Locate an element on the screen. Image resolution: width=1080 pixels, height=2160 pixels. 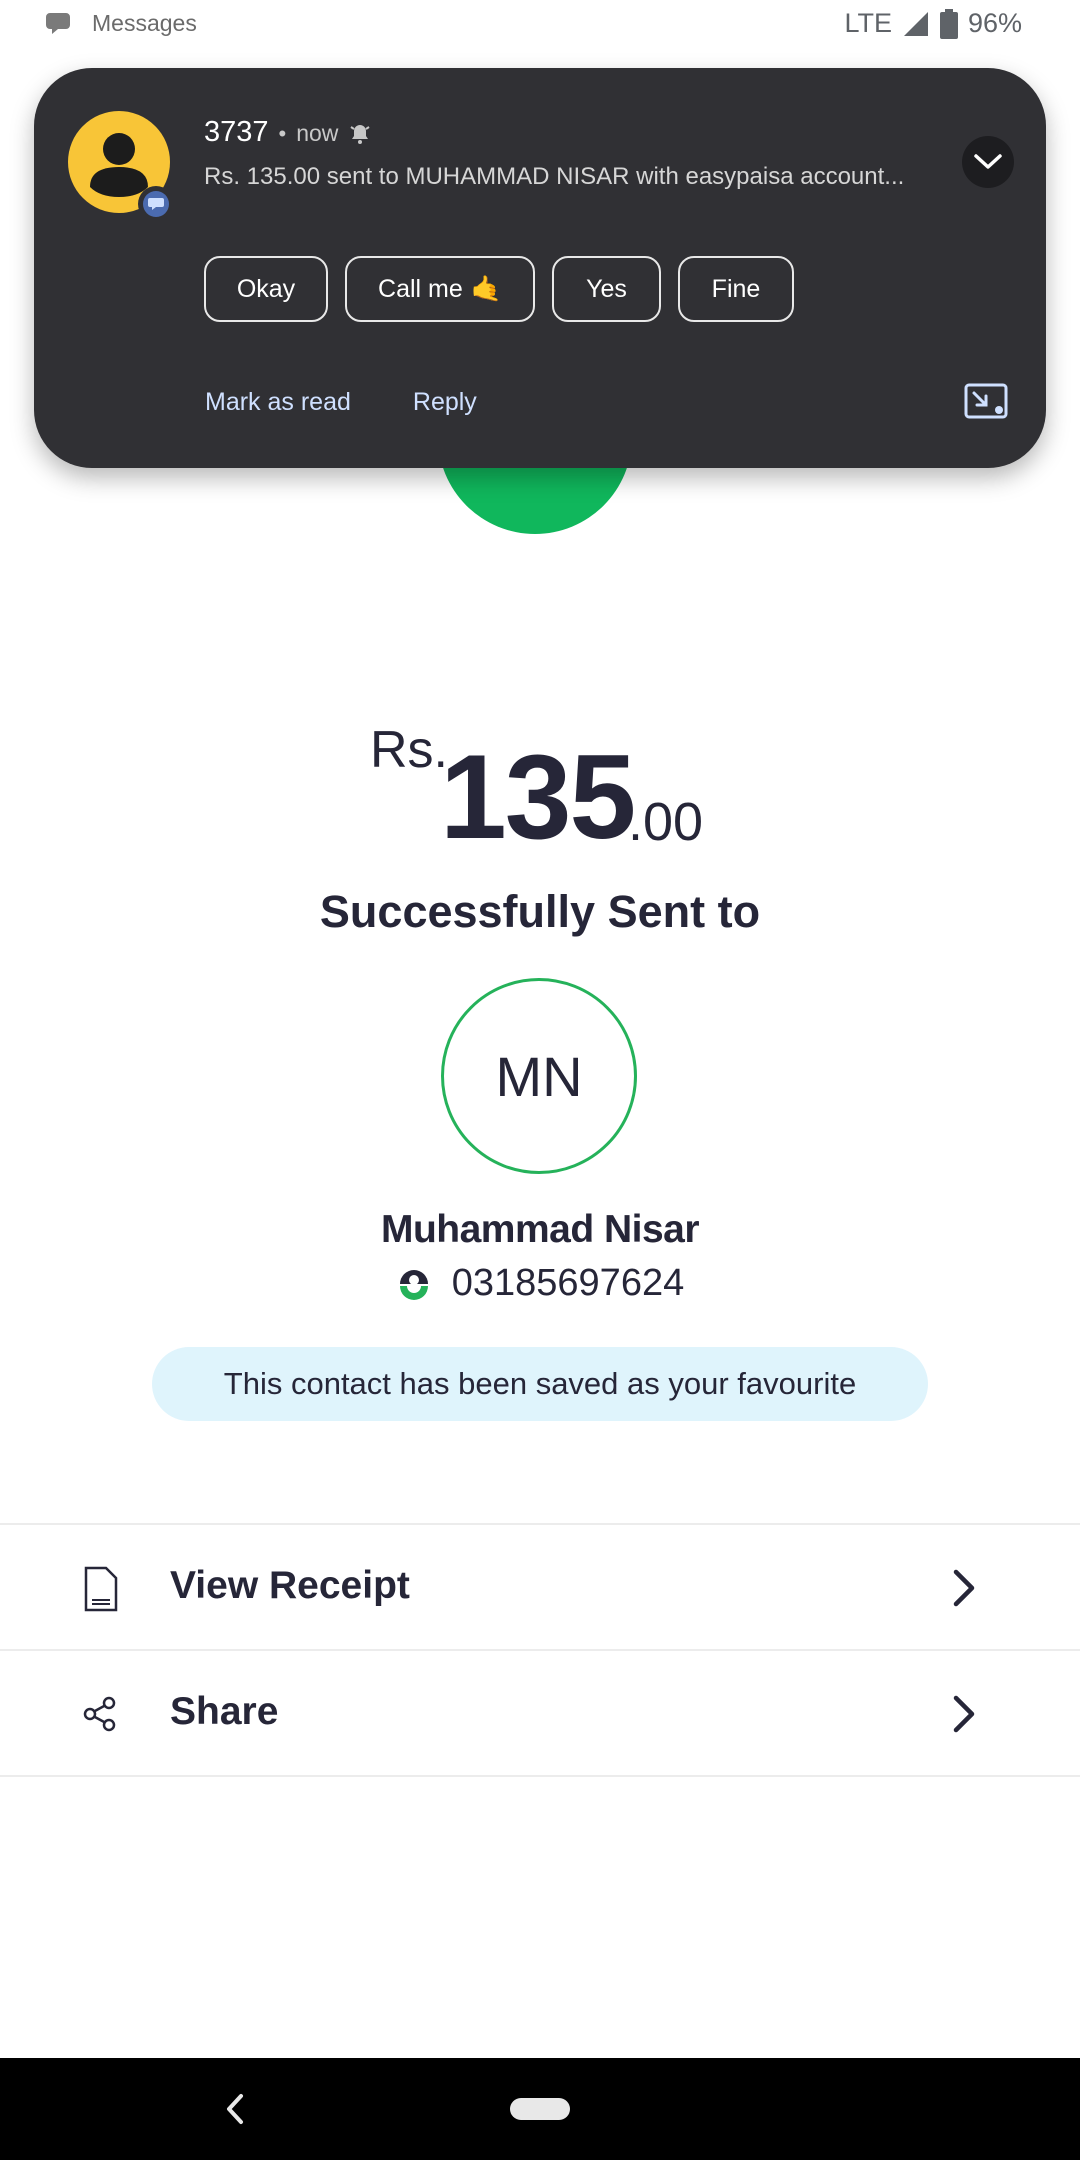
amount-currency: Rs. is located at coordinates (409, 750).